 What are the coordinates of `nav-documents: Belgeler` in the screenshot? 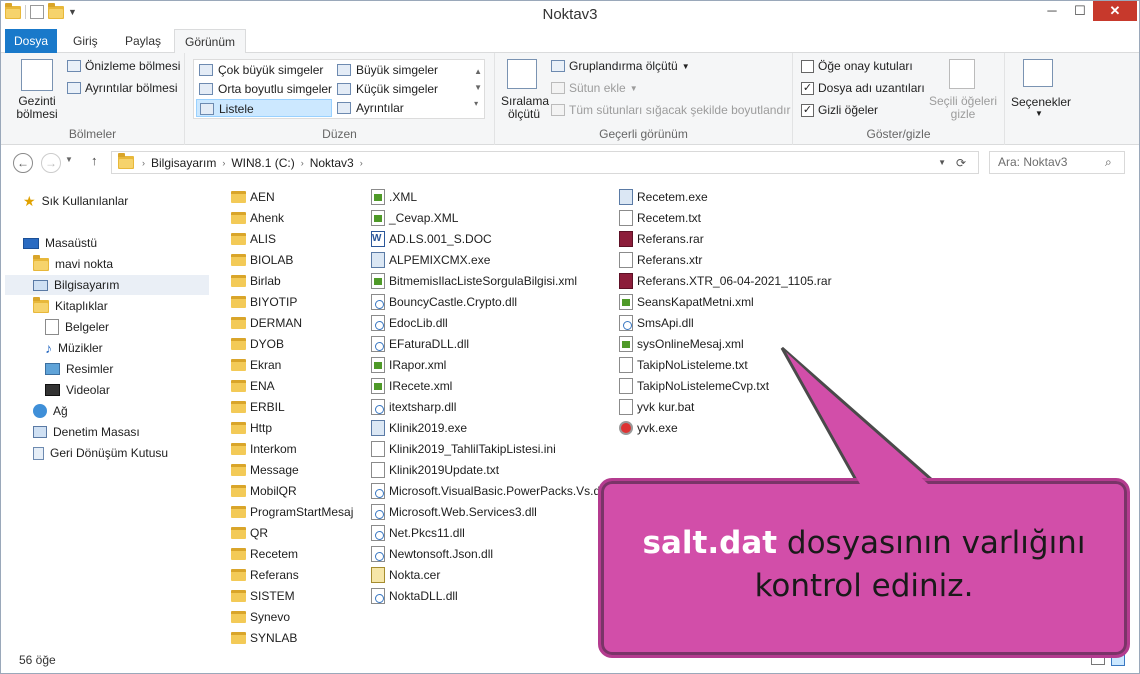 It's located at (77, 327).